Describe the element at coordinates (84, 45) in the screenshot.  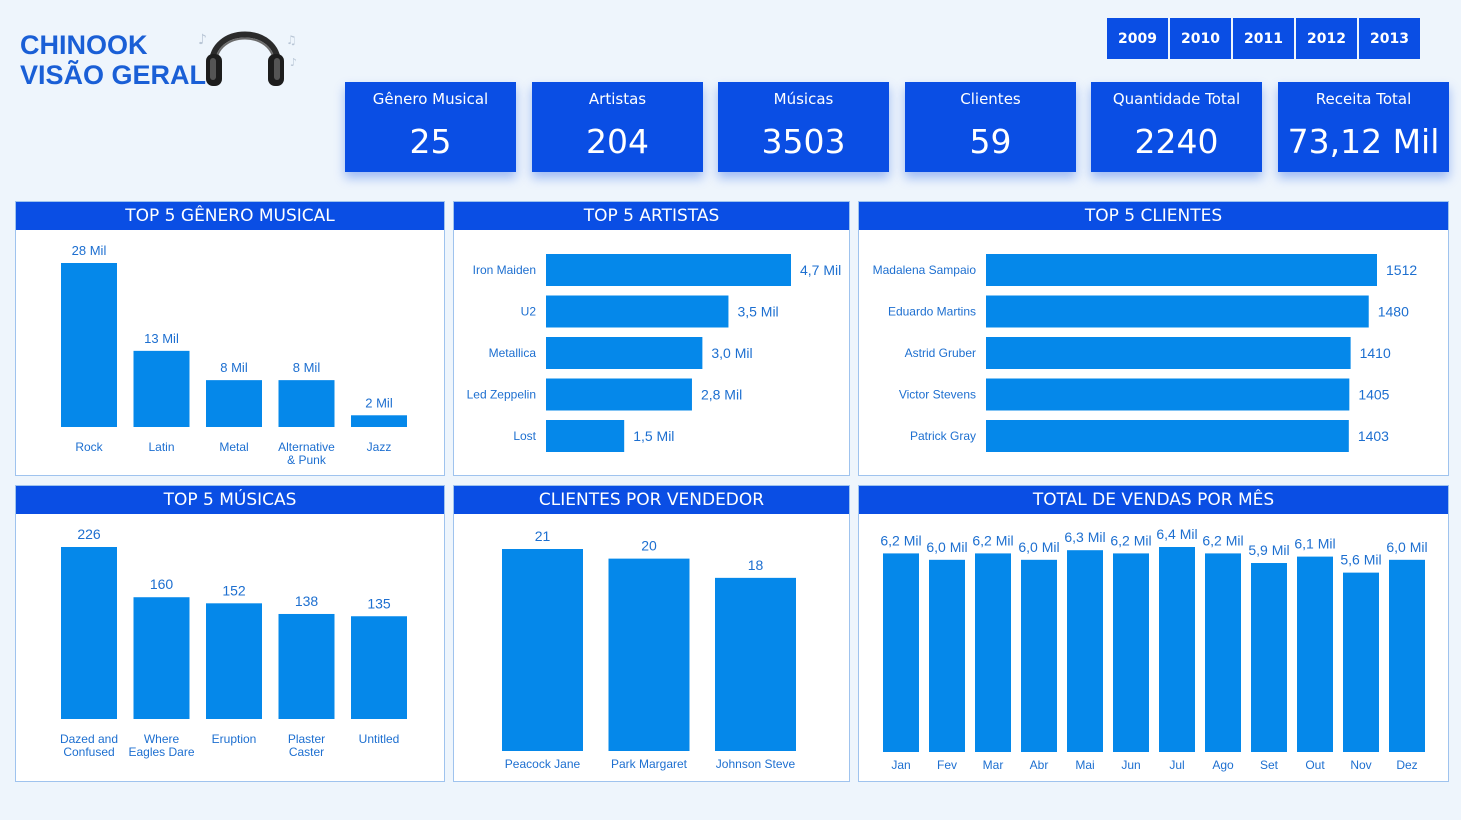
I see `brand-title-line1: CHINOOK` at that location.